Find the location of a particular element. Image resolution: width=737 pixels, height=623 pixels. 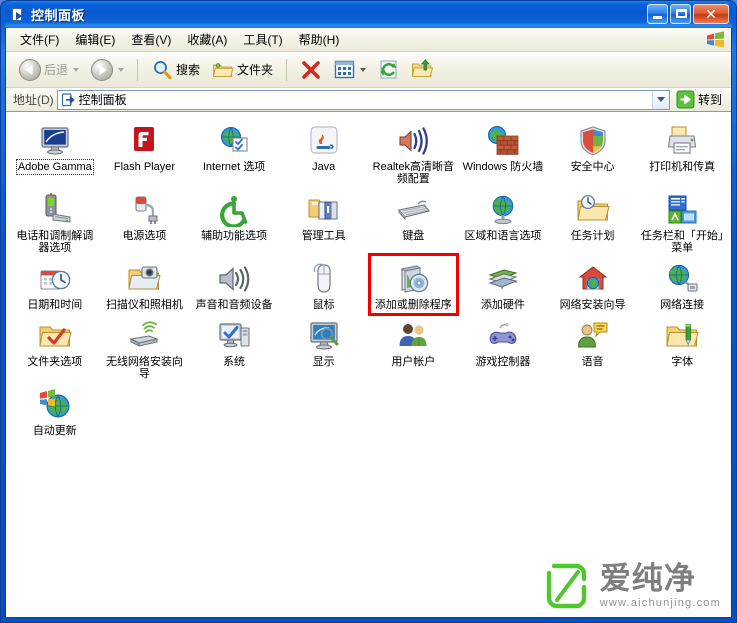

date-time-icon is located at coordinates (55, 279).